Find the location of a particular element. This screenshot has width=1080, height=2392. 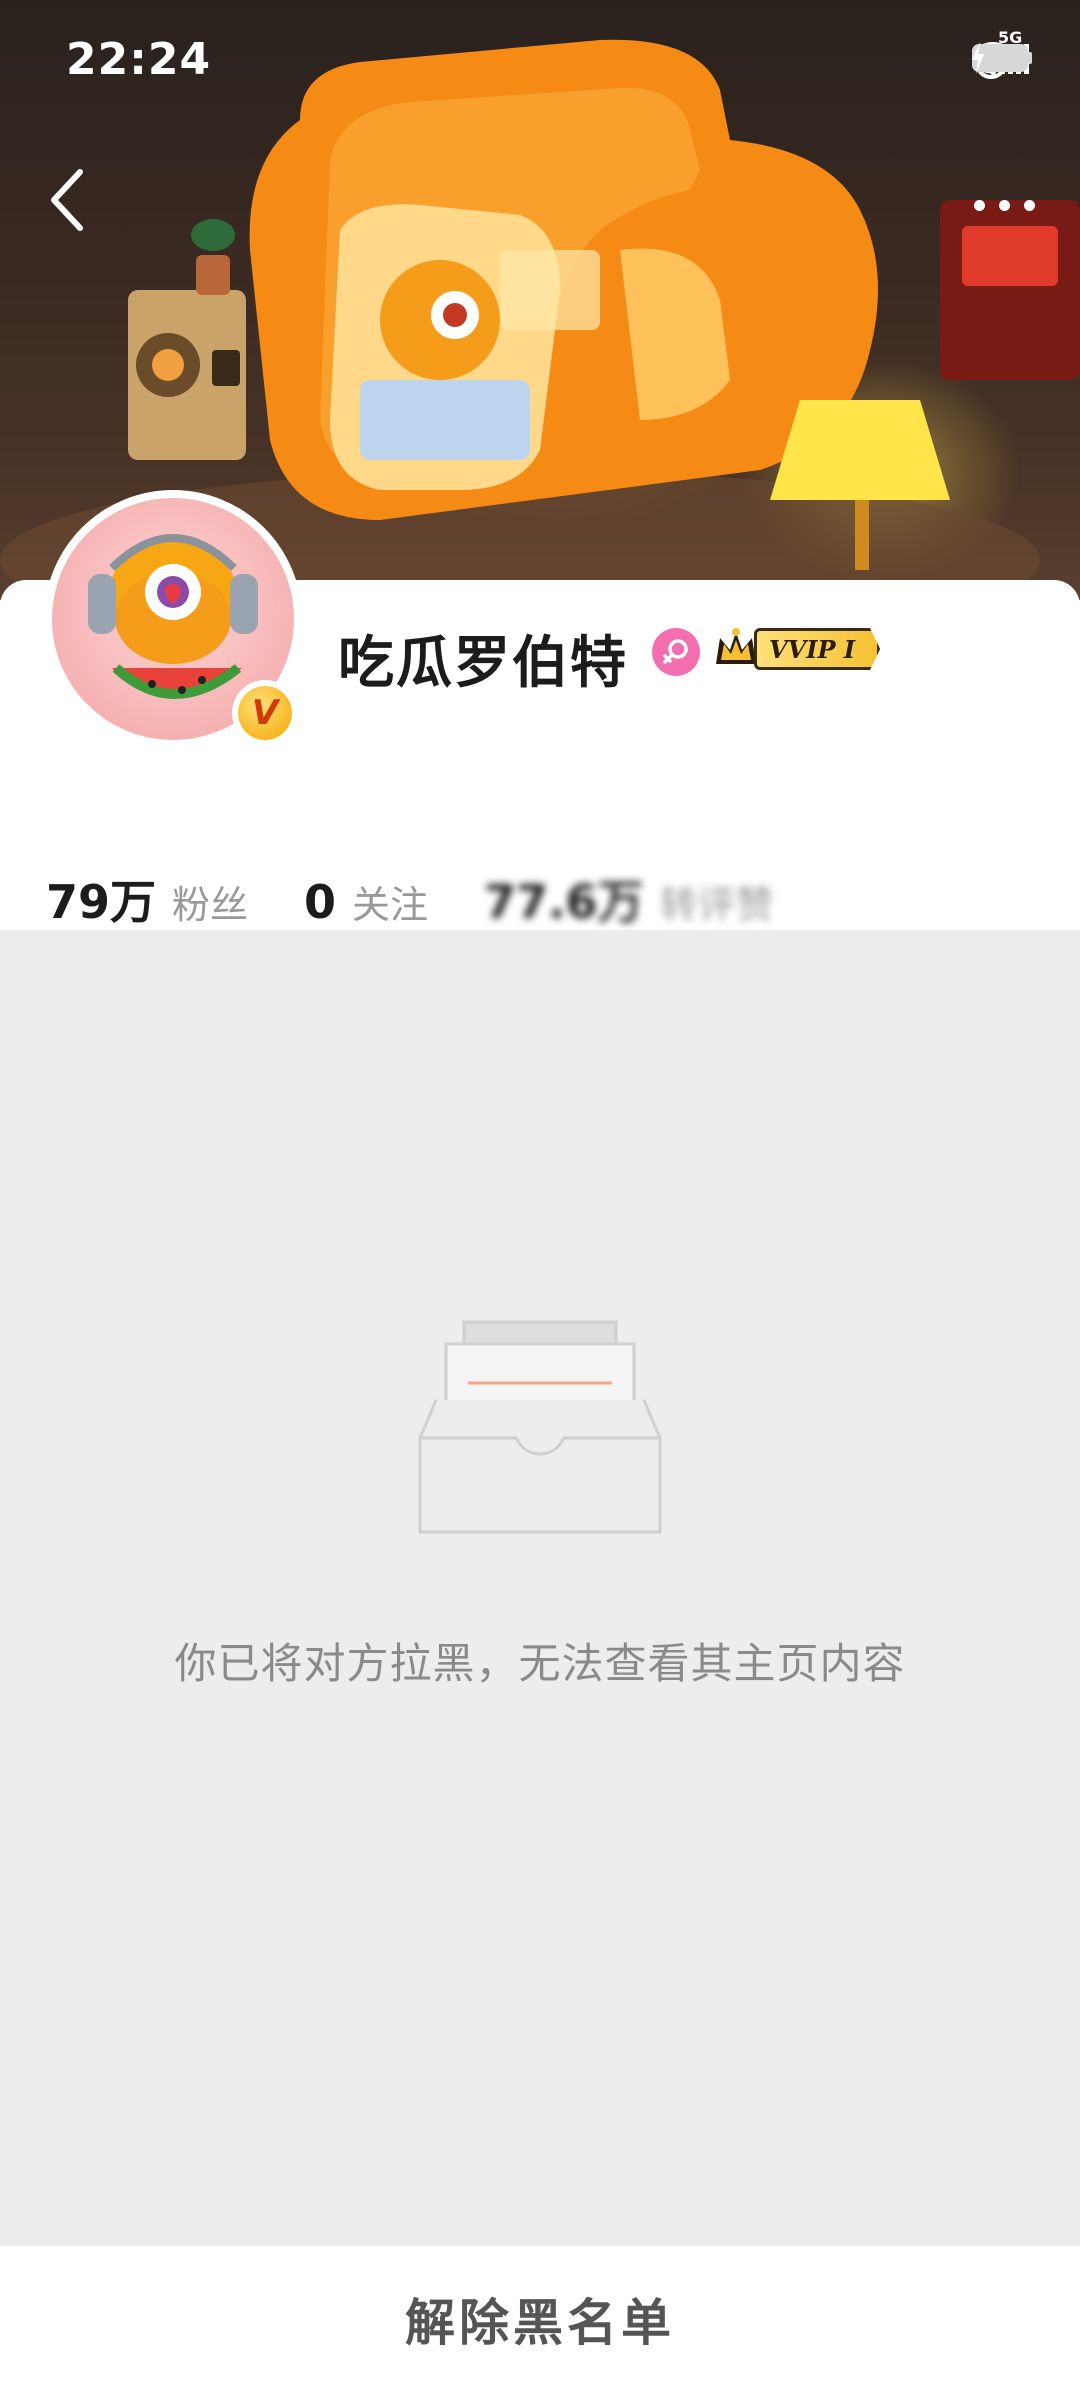

unblock-button: 解除黑名单 is located at coordinates (540, 2319).